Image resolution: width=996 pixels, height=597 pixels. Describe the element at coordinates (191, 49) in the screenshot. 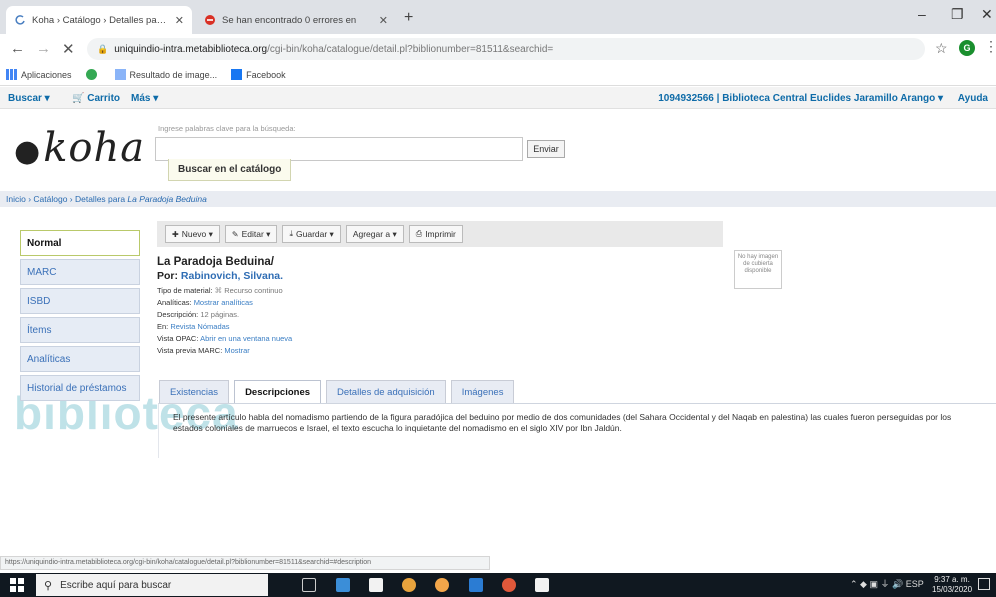

I see `url-domain: uniquindio-intra.metabiblioteca.org` at that location.